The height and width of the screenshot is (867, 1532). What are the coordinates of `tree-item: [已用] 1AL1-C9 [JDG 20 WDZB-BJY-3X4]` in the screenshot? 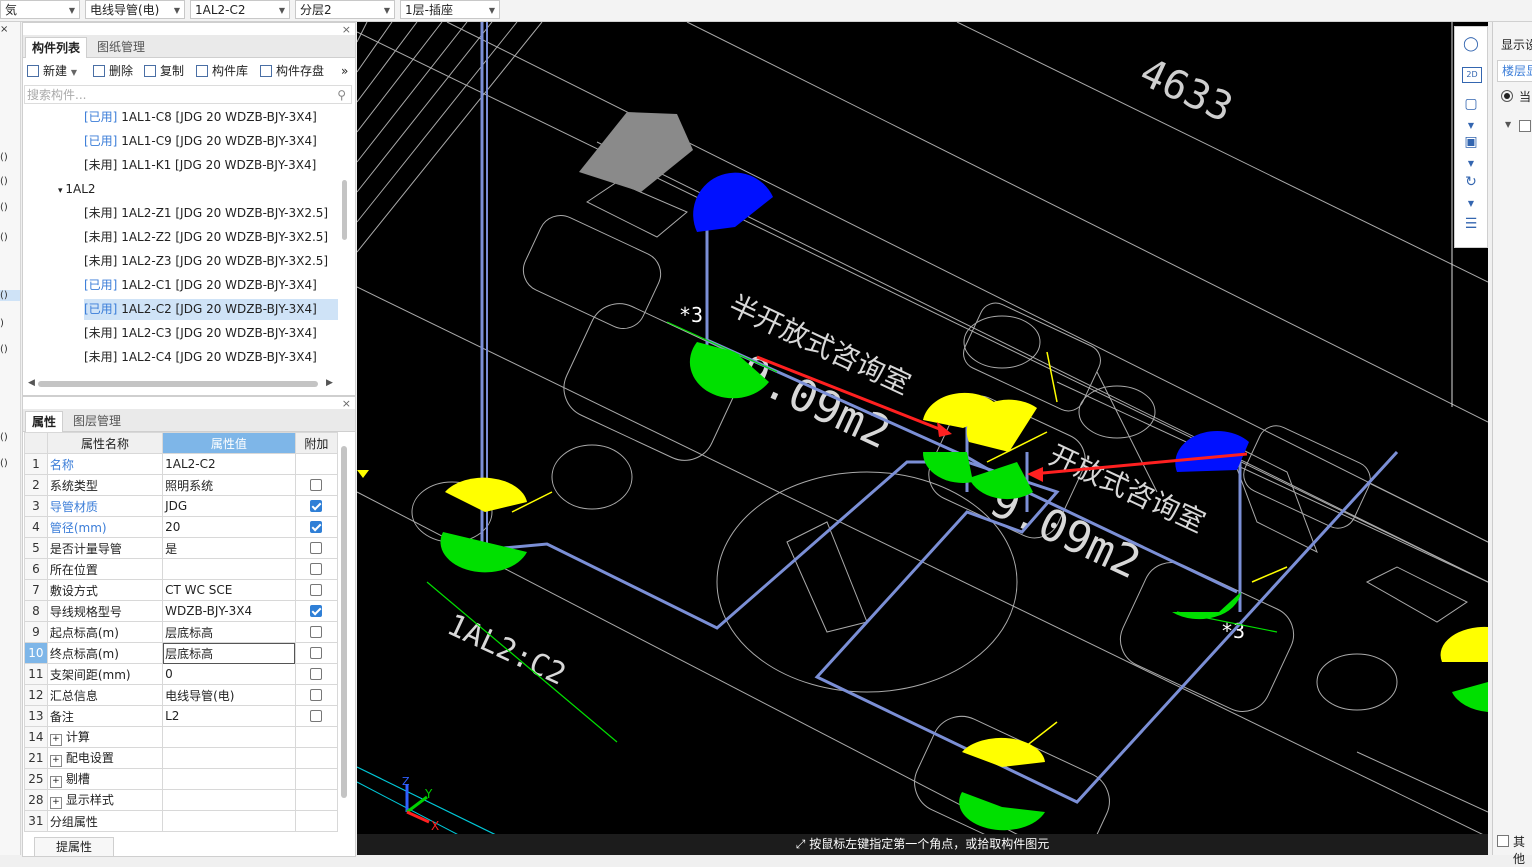 It's located at (200, 141).